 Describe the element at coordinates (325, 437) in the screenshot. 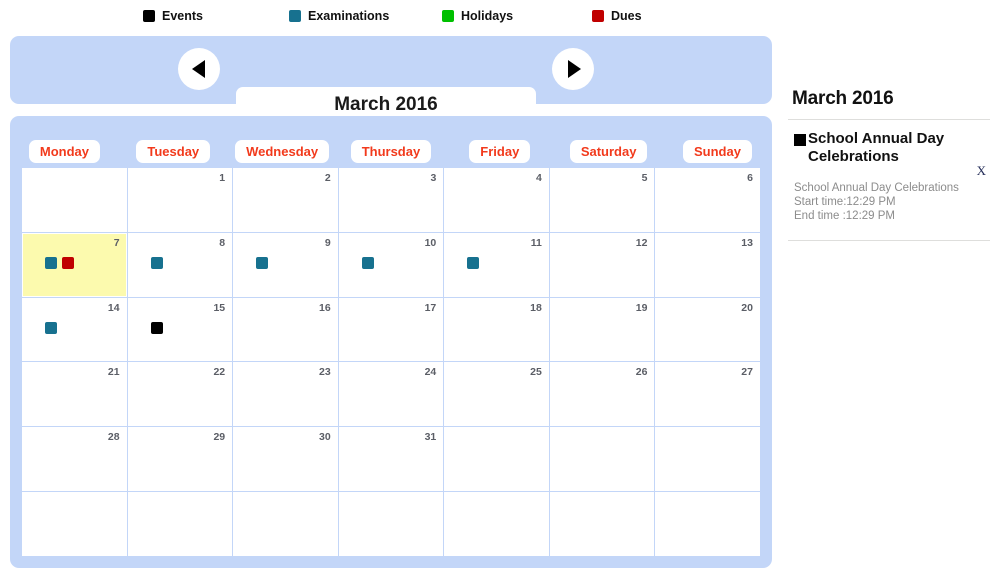

I see `day-number: 30` at that location.